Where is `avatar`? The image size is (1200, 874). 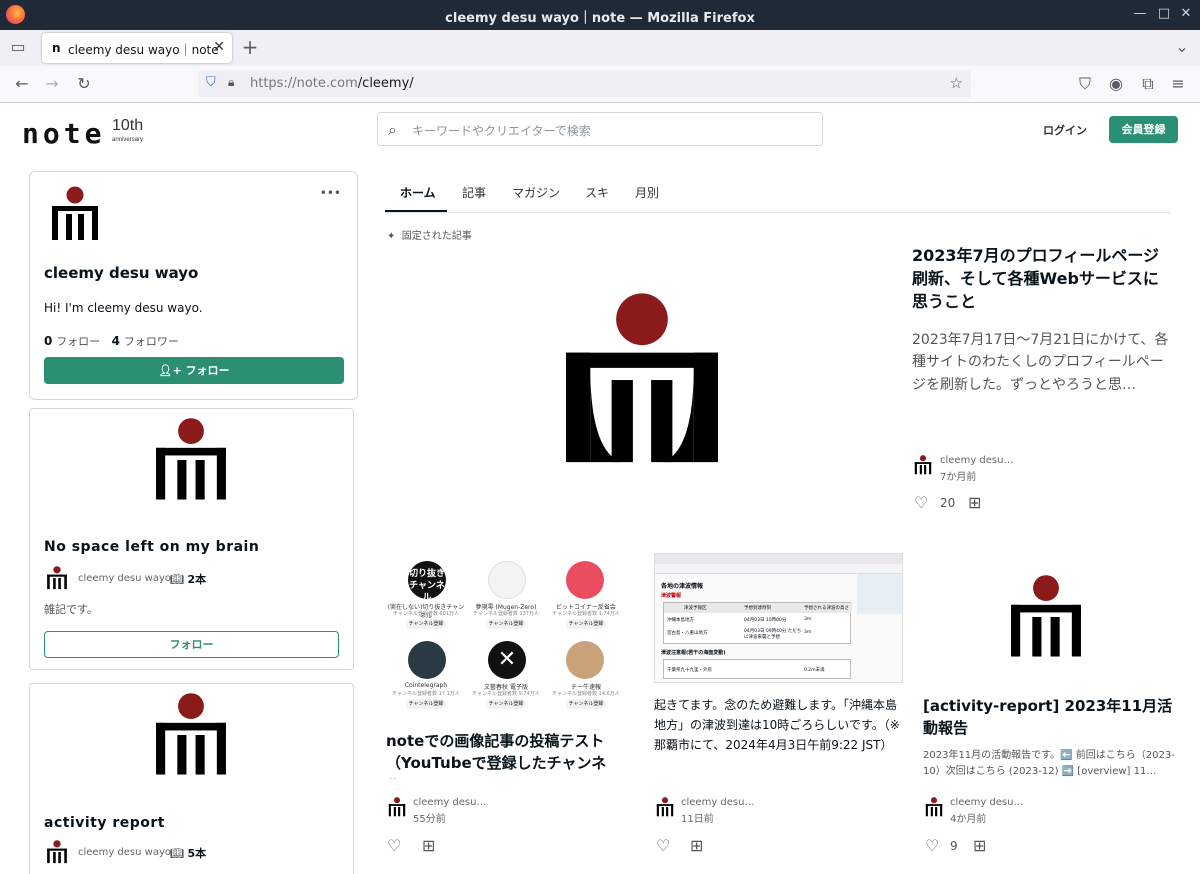
avatar is located at coordinates (75, 214).